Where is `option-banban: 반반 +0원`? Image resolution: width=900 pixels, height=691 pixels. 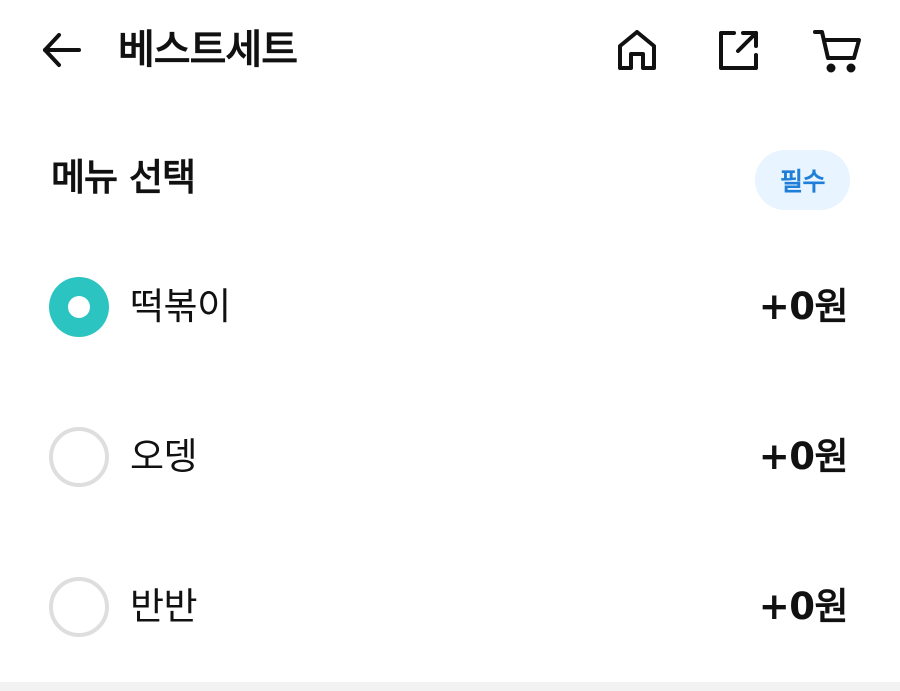
option-banban: 반반 +0원 is located at coordinates (450, 607).